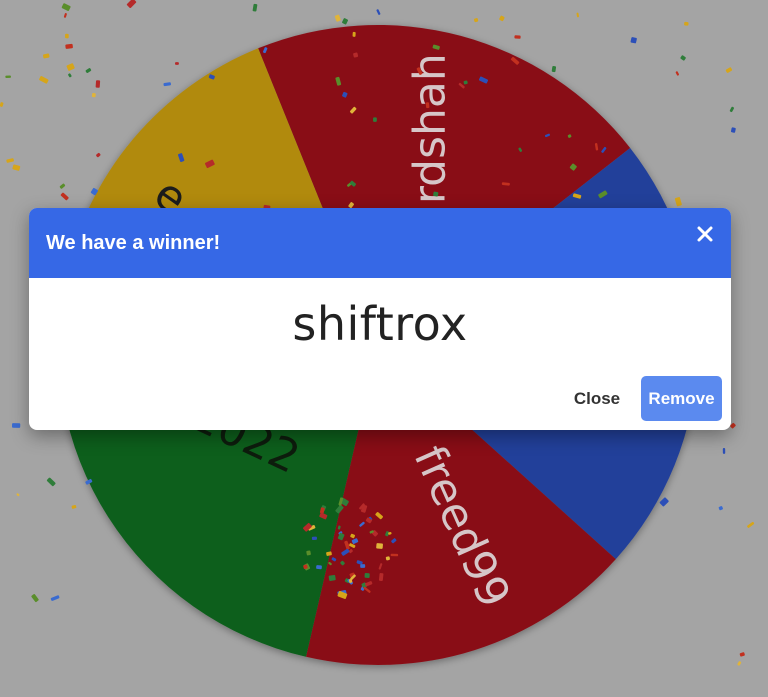 Image resolution: width=768 pixels, height=697 pixels. I want to click on close-icon, so click(705, 234).